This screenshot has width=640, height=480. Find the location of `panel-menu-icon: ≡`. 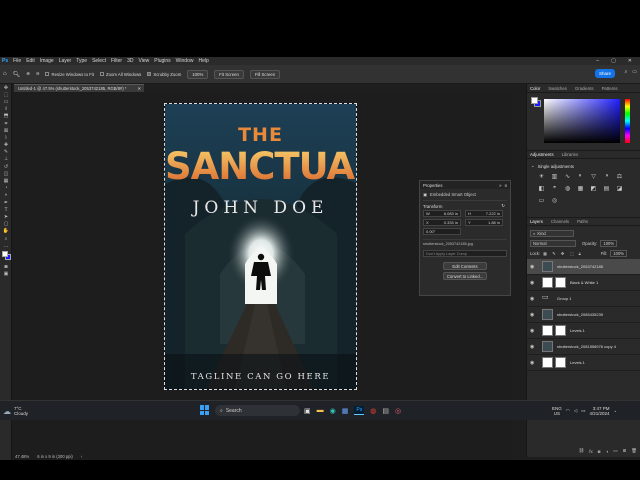

panel-menu-icon: ≡ is located at coordinates (505, 185).